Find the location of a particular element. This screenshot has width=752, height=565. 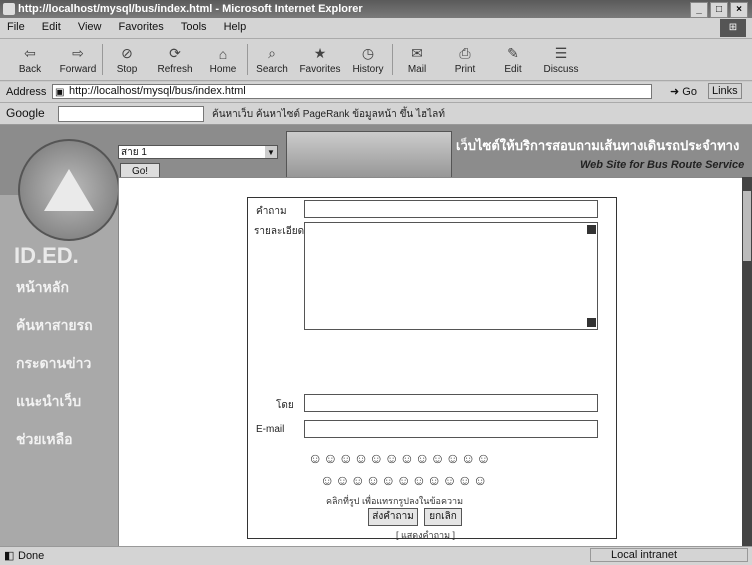

address-go-button: ➜ Go is located at coordinates (683, 91).